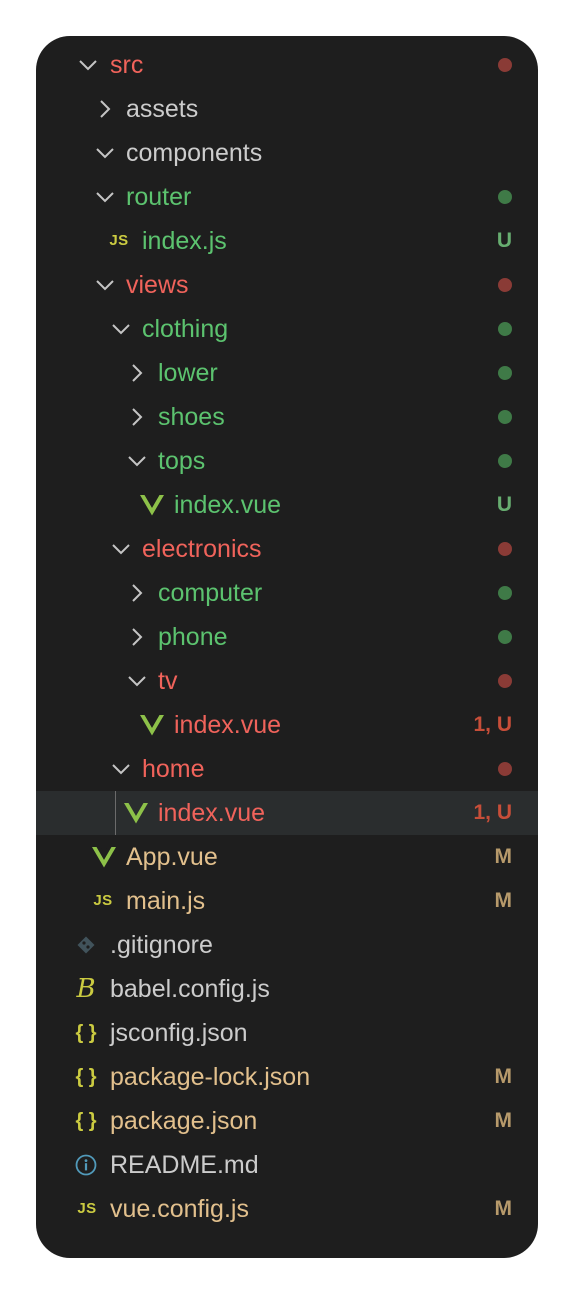 The image size is (574, 1294). Describe the element at coordinates (182, 461) in the screenshot. I see `tree-item-label: tops` at that location.